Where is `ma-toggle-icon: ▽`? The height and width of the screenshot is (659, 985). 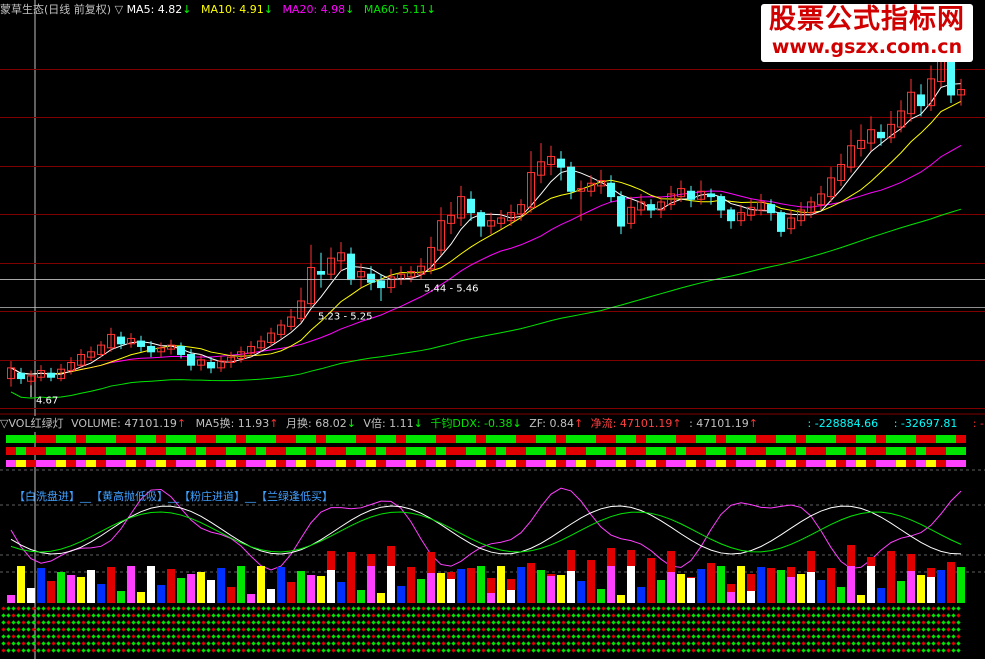
ma-toggle-icon: ▽ is located at coordinates (119, 9).